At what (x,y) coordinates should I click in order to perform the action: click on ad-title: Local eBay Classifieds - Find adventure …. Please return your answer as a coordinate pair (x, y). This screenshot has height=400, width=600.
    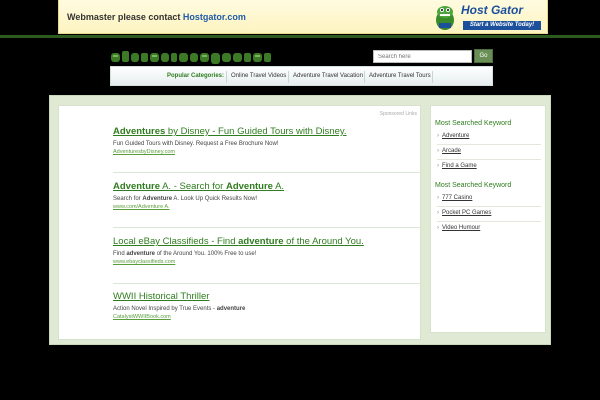
    Looking at the image, I should click on (267, 241).